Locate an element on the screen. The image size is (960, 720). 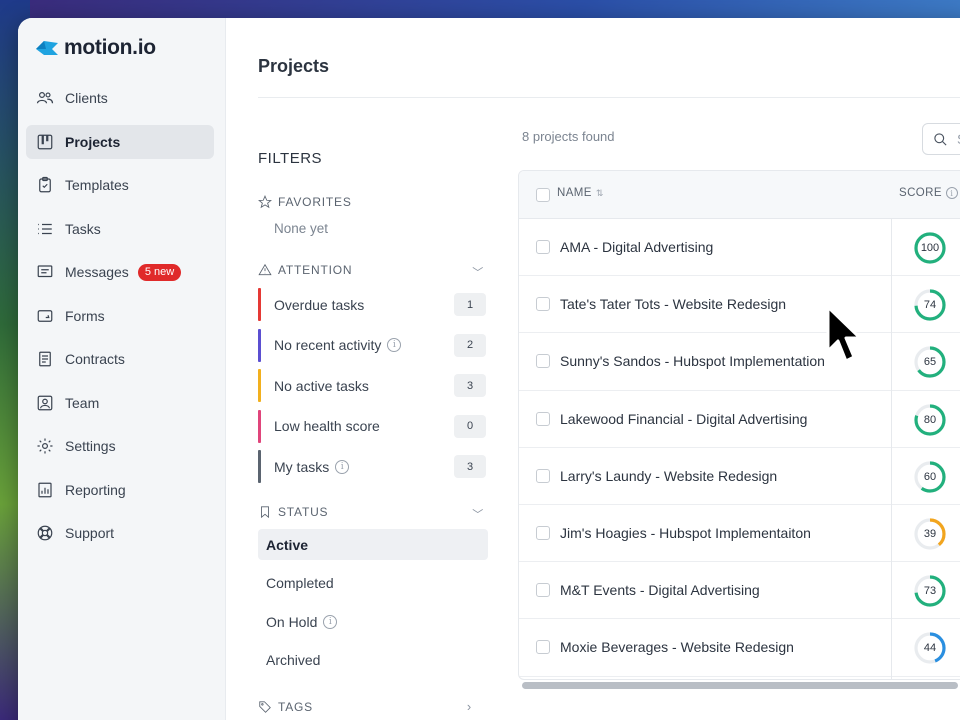
sidebar-item-tasks: Tasks is located at coordinates (120, 229).